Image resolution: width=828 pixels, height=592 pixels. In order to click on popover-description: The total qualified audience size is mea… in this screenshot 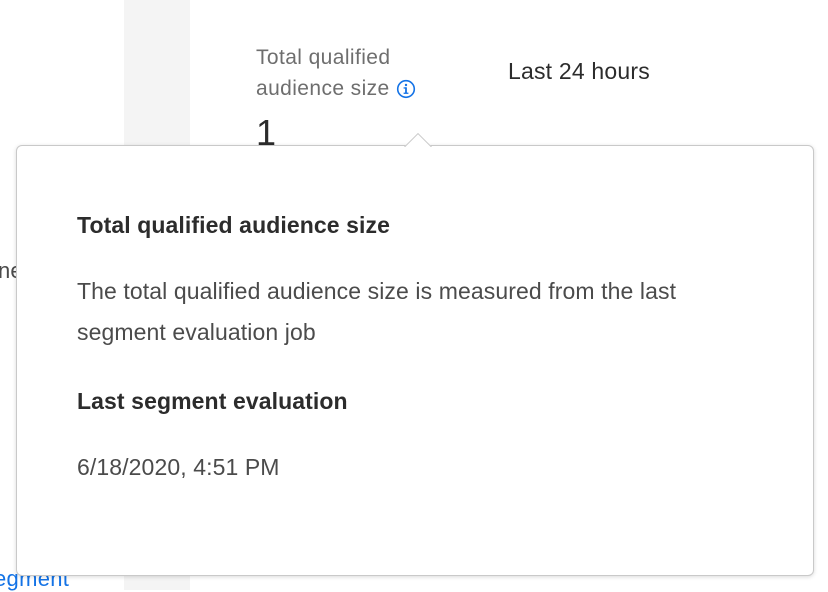, I will do `click(377, 311)`.